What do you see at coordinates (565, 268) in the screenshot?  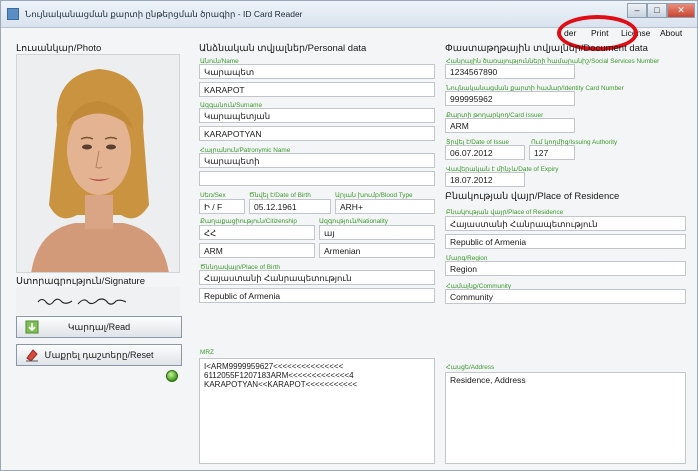 I see `region-field: Region` at bounding box center [565, 268].